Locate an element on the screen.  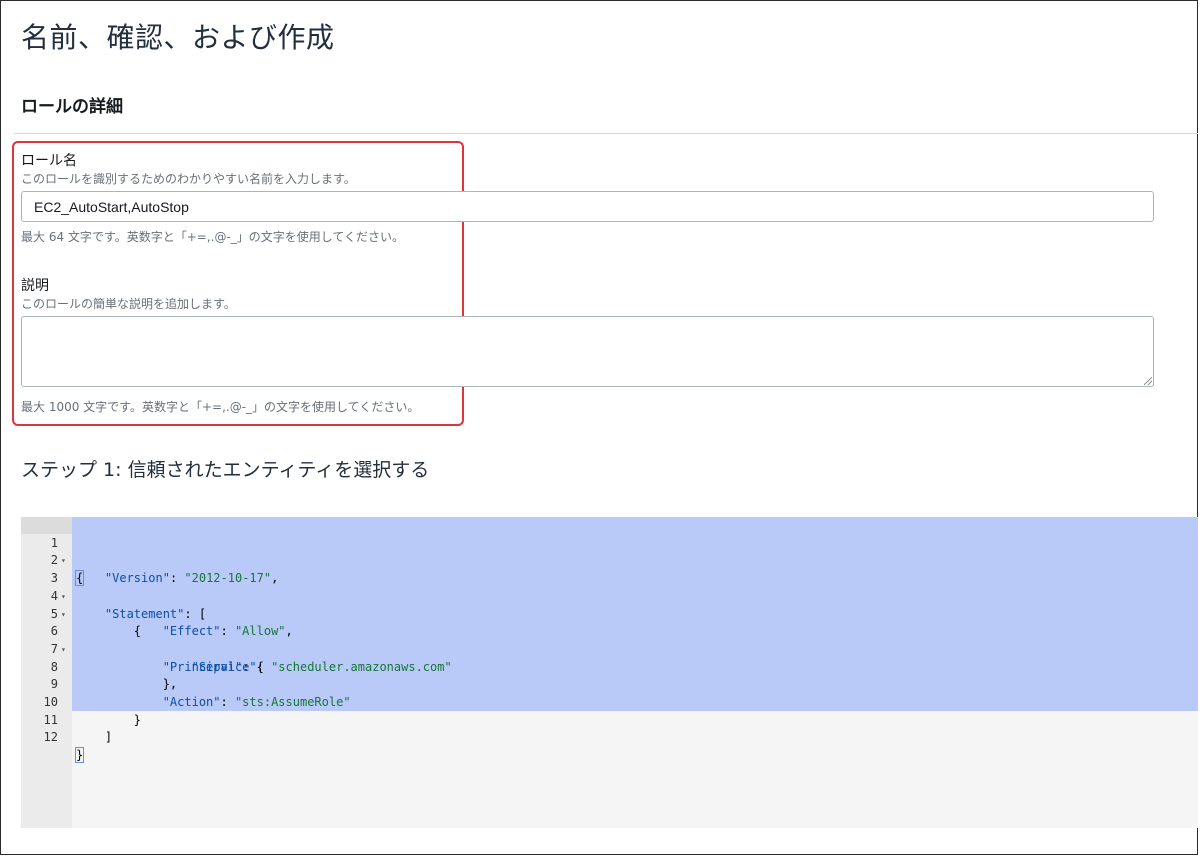
line-number: 12 is located at coordinates (50, 737).